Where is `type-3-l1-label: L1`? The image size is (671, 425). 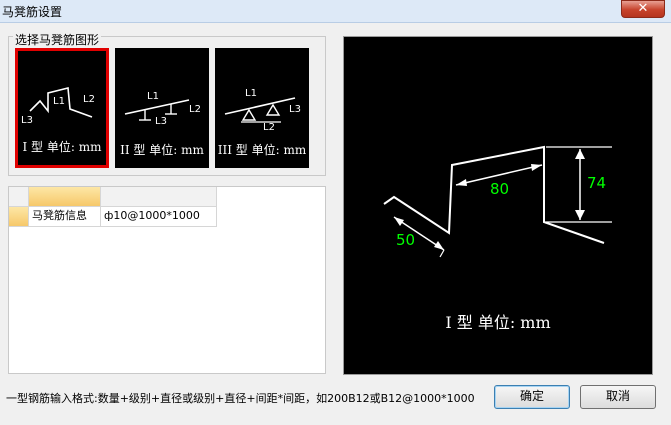
type-3-l1-label: L1 is located at coordinates (251, 93).